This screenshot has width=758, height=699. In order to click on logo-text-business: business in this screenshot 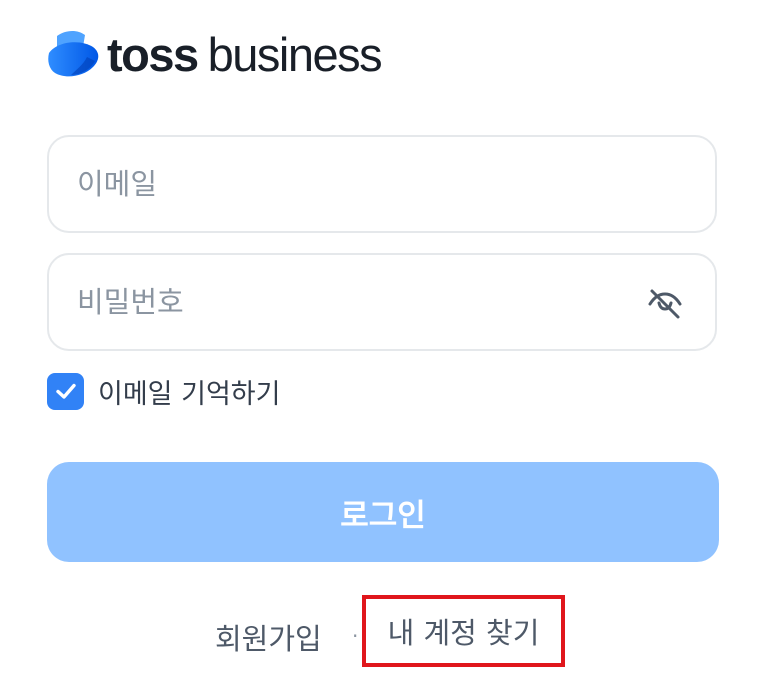, I will do `click(295, 54)`.